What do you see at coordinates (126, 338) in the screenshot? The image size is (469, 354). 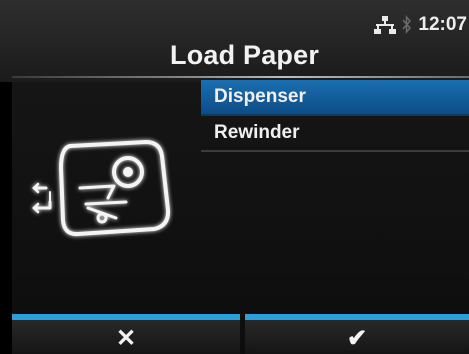 I see `close-icon: ✕` at bounding box center [126, 338].